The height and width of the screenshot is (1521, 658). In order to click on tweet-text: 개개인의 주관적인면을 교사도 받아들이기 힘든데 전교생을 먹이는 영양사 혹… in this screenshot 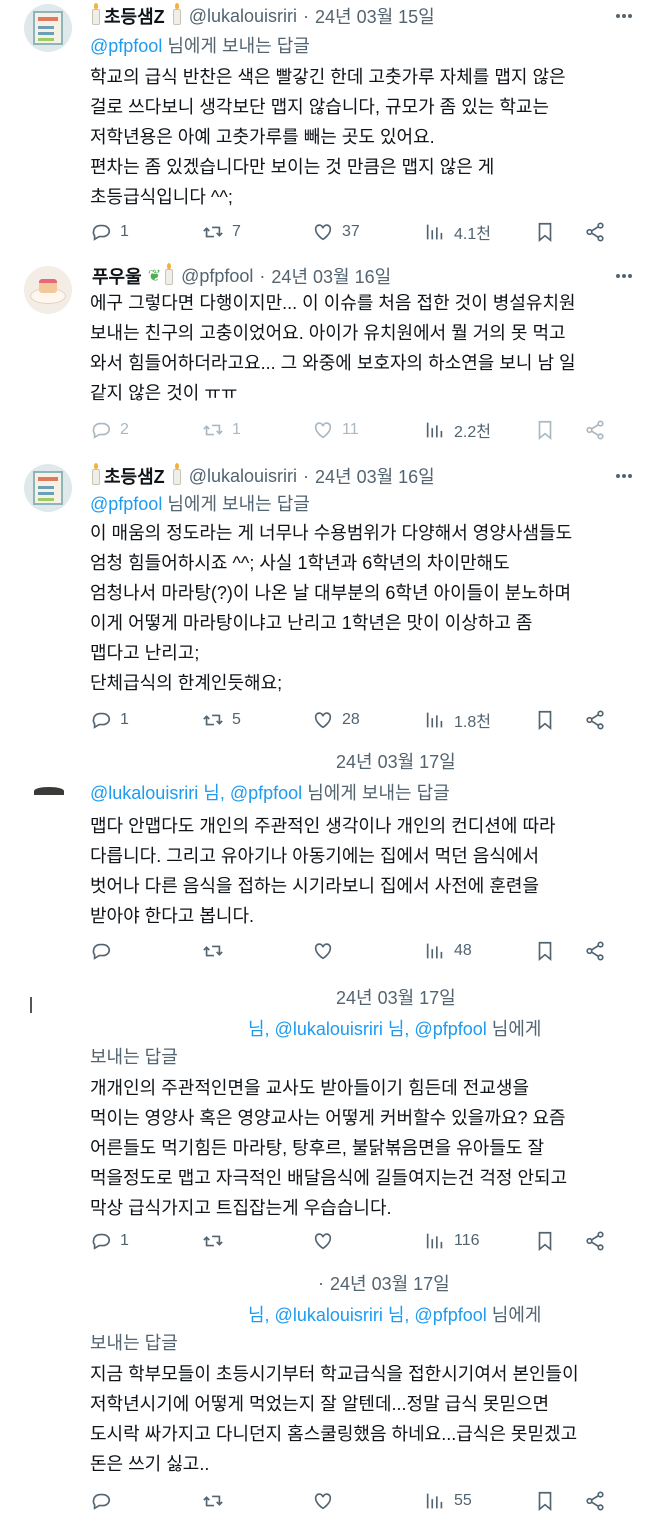, I will do `click(329, 1148)`.